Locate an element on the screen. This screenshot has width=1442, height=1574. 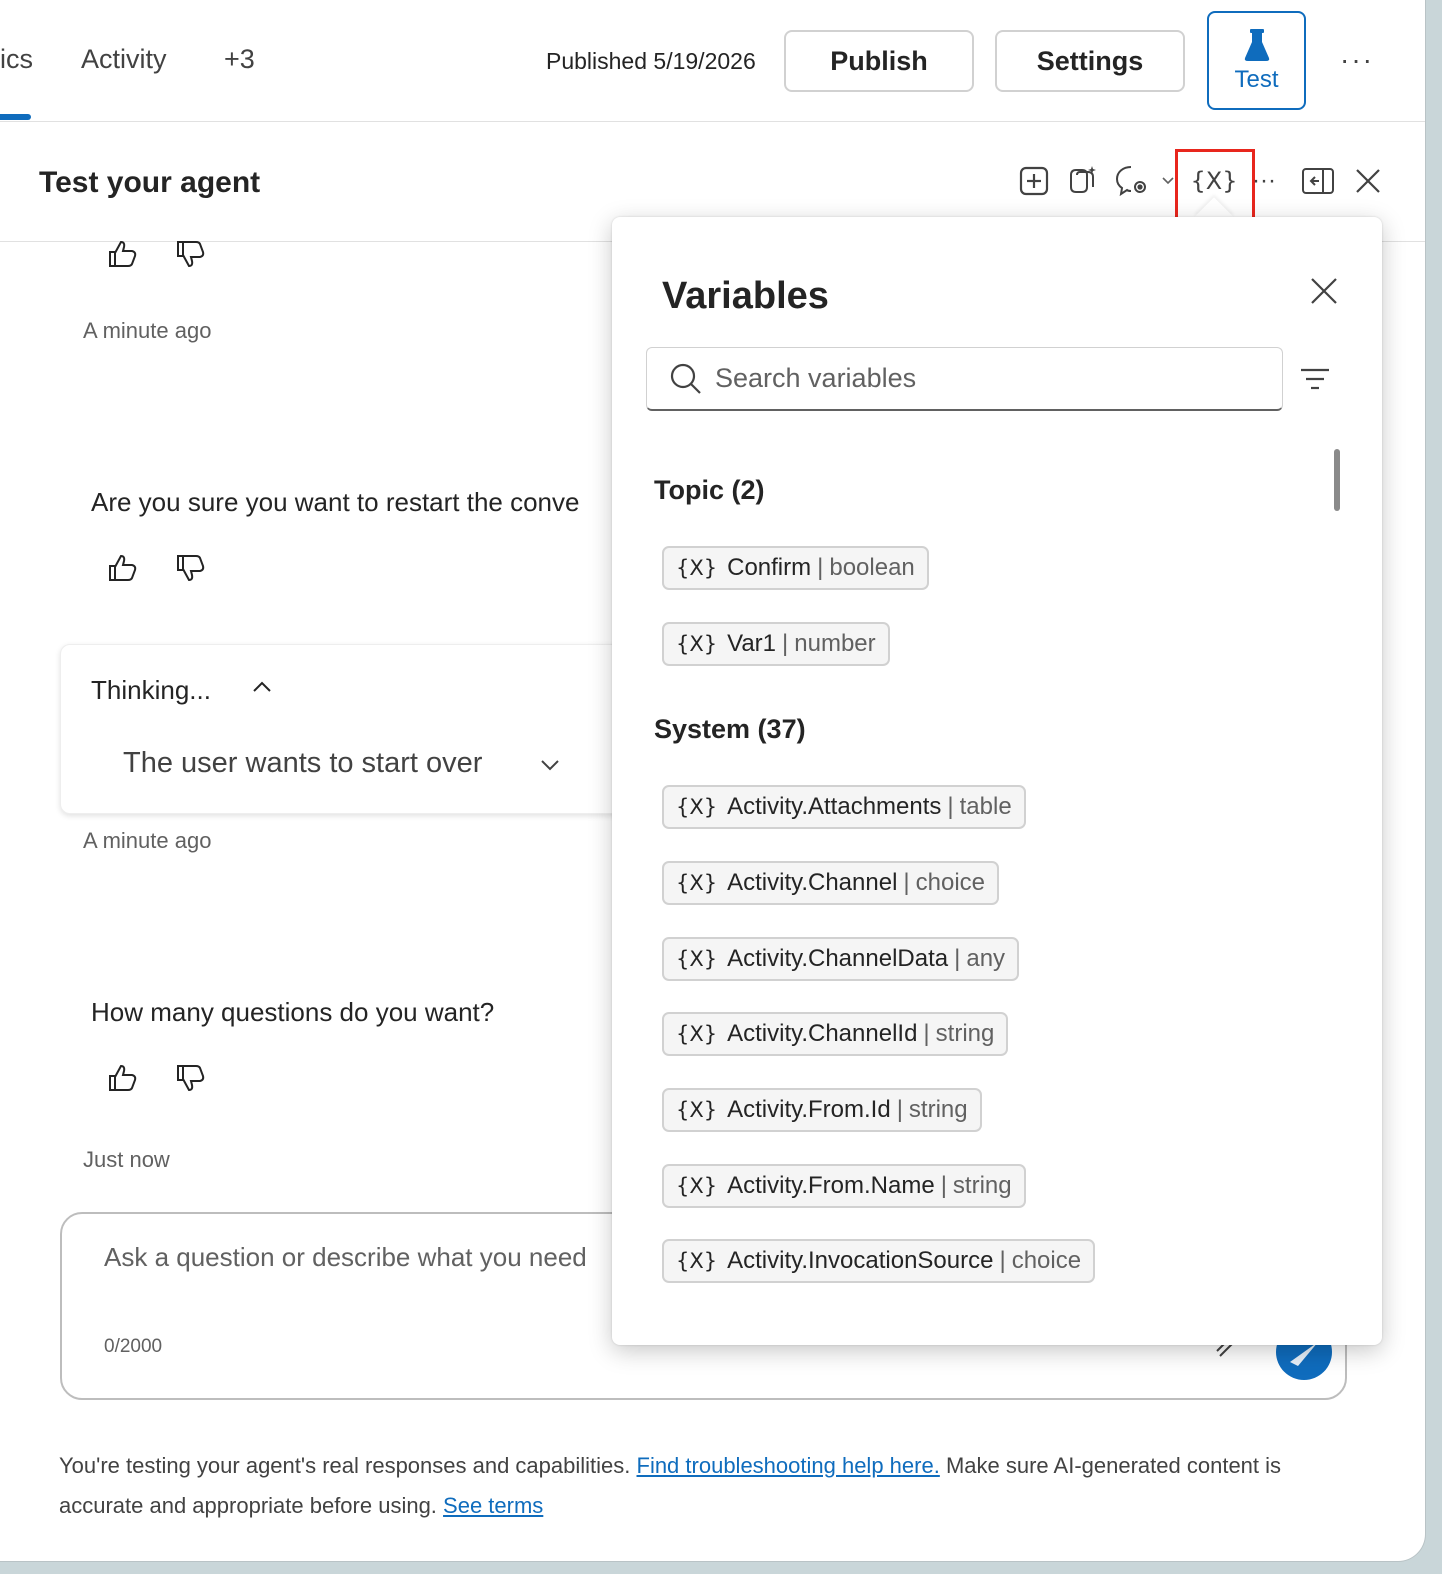
scrollbar is located at coordinates (1337, 480).